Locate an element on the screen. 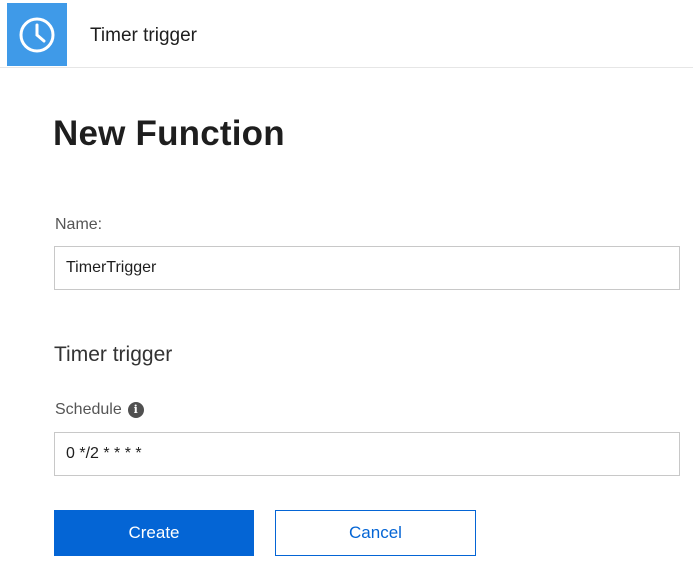 The height and width of the screenshot is (567, 693). create-button: Create is located at coordinates (154, 533).